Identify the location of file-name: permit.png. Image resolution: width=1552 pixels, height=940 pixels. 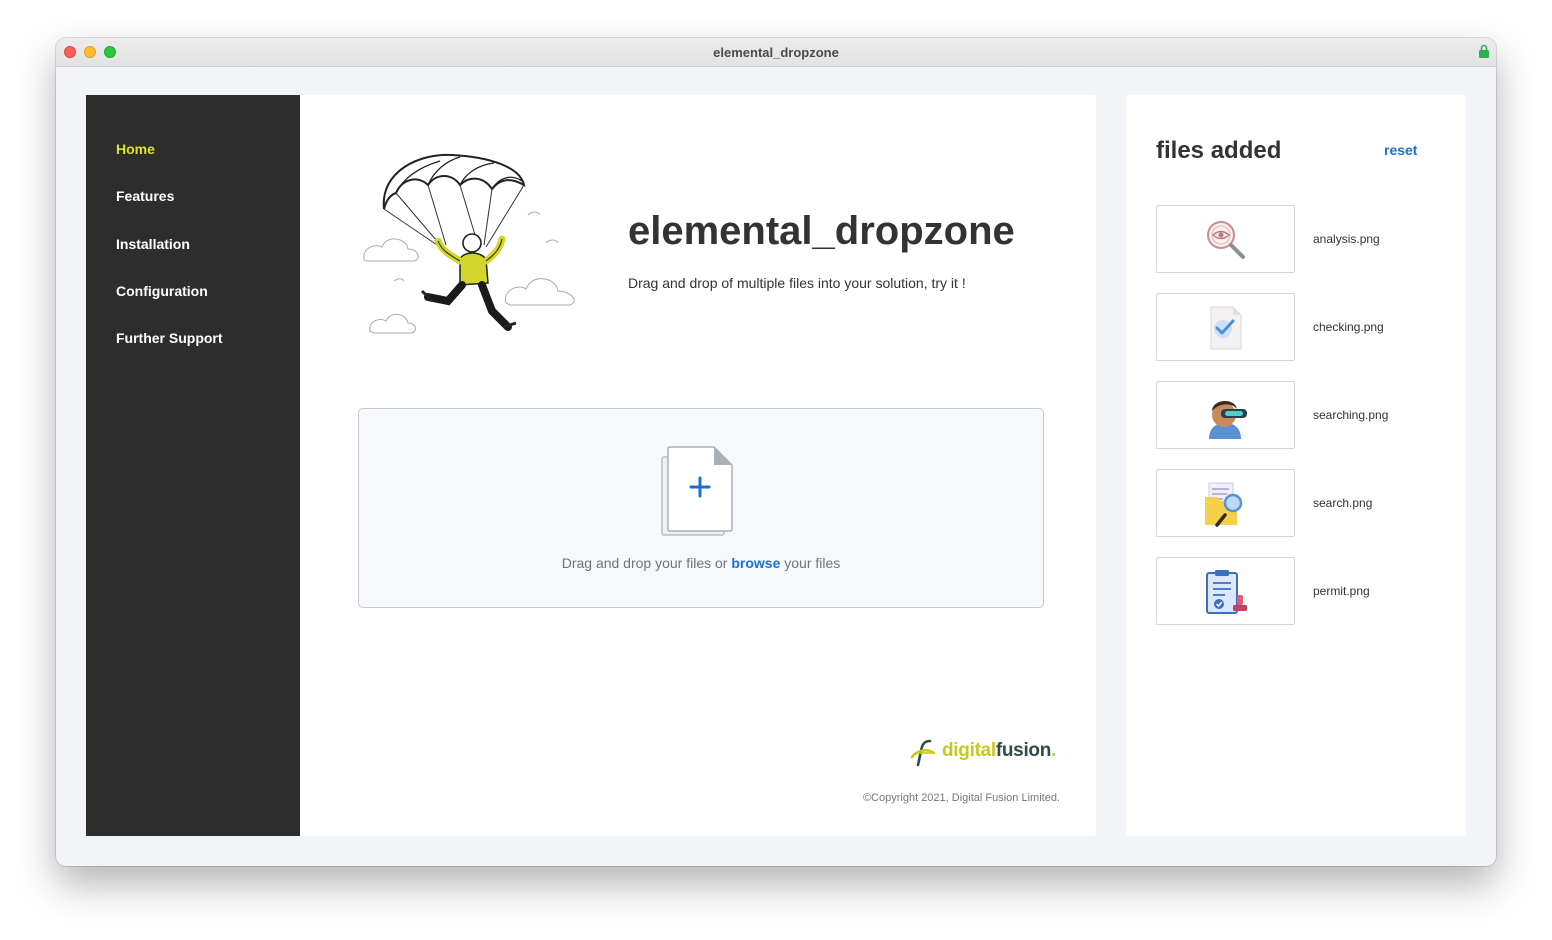
(1341, 591).